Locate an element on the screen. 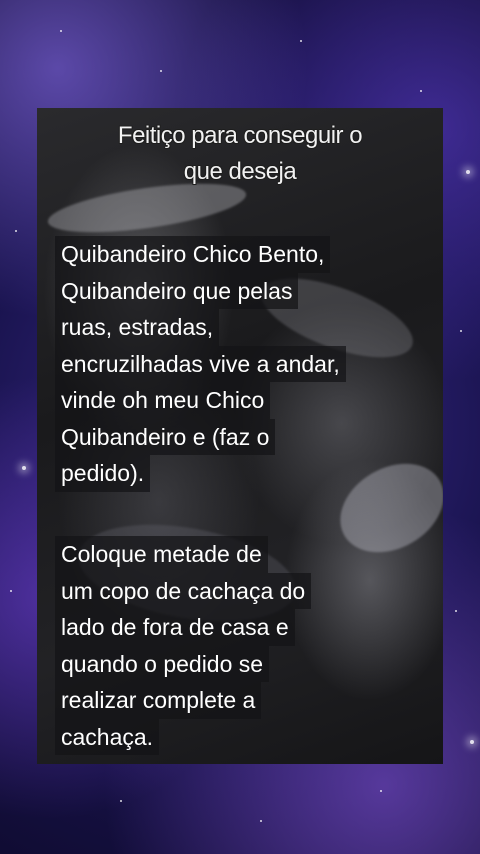 Image resolution: width=480 pixels, height=854 pixels. text-line: encruzilhadas vive a andar, is located at coordinates (200, 363).